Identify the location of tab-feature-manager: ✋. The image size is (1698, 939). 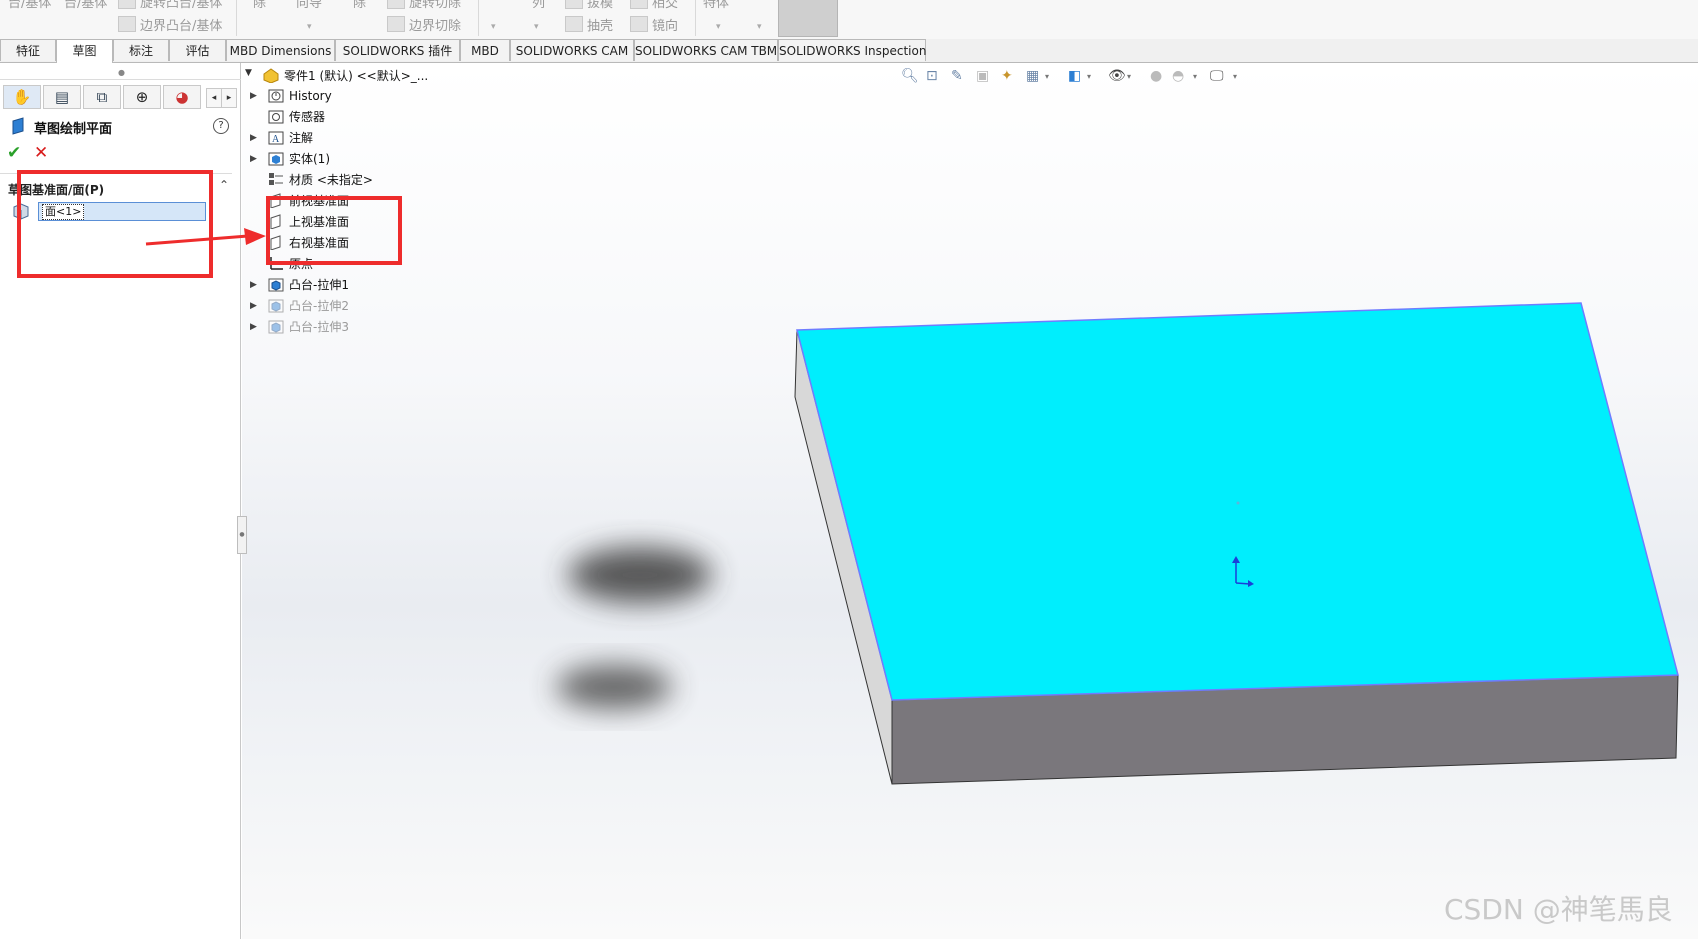
(22, 97).